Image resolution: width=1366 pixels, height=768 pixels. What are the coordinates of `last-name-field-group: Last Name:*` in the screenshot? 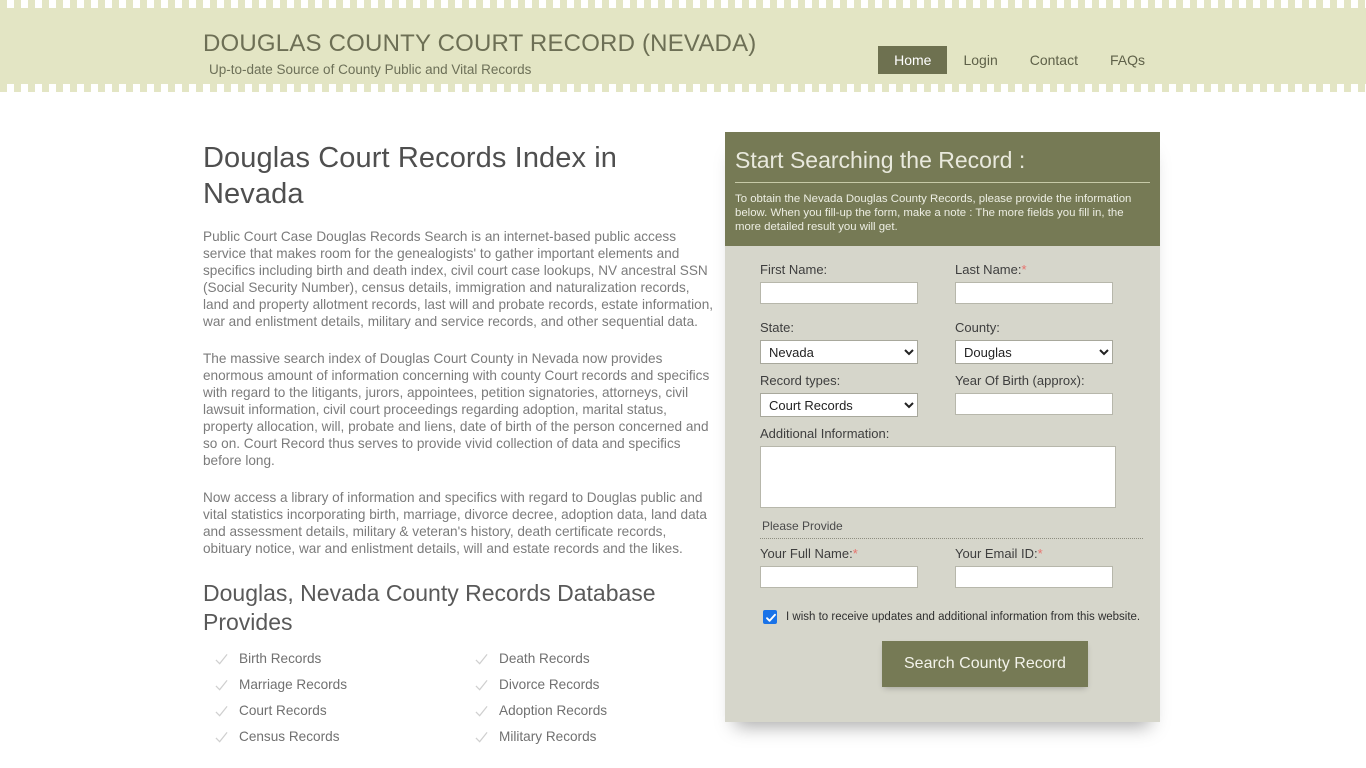 It's located at (1052, 283).